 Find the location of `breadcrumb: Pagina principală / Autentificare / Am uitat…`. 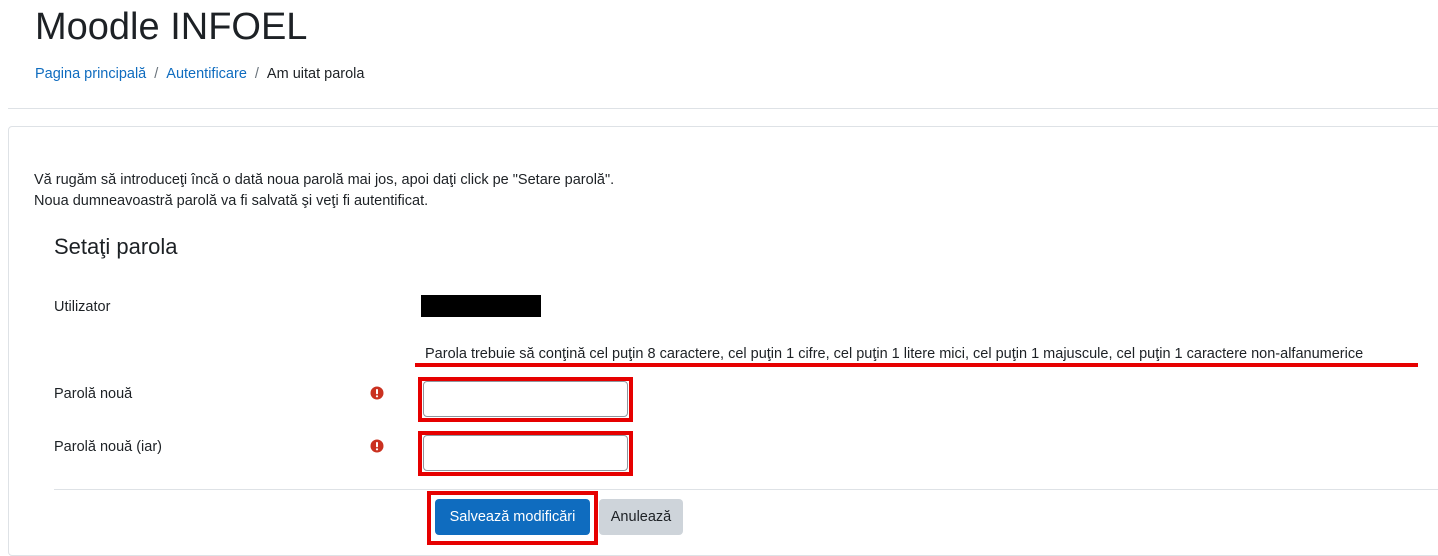

breadcrumb: Pagina principală / Autentificare / Am uitat… is located at coordinates (199, 74).